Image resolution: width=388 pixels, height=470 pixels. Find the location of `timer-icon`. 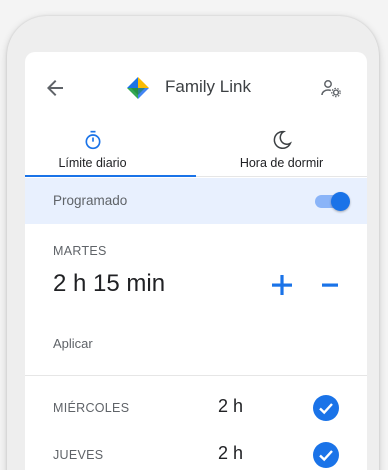

timer-icon is located at coordinates (93, 140).